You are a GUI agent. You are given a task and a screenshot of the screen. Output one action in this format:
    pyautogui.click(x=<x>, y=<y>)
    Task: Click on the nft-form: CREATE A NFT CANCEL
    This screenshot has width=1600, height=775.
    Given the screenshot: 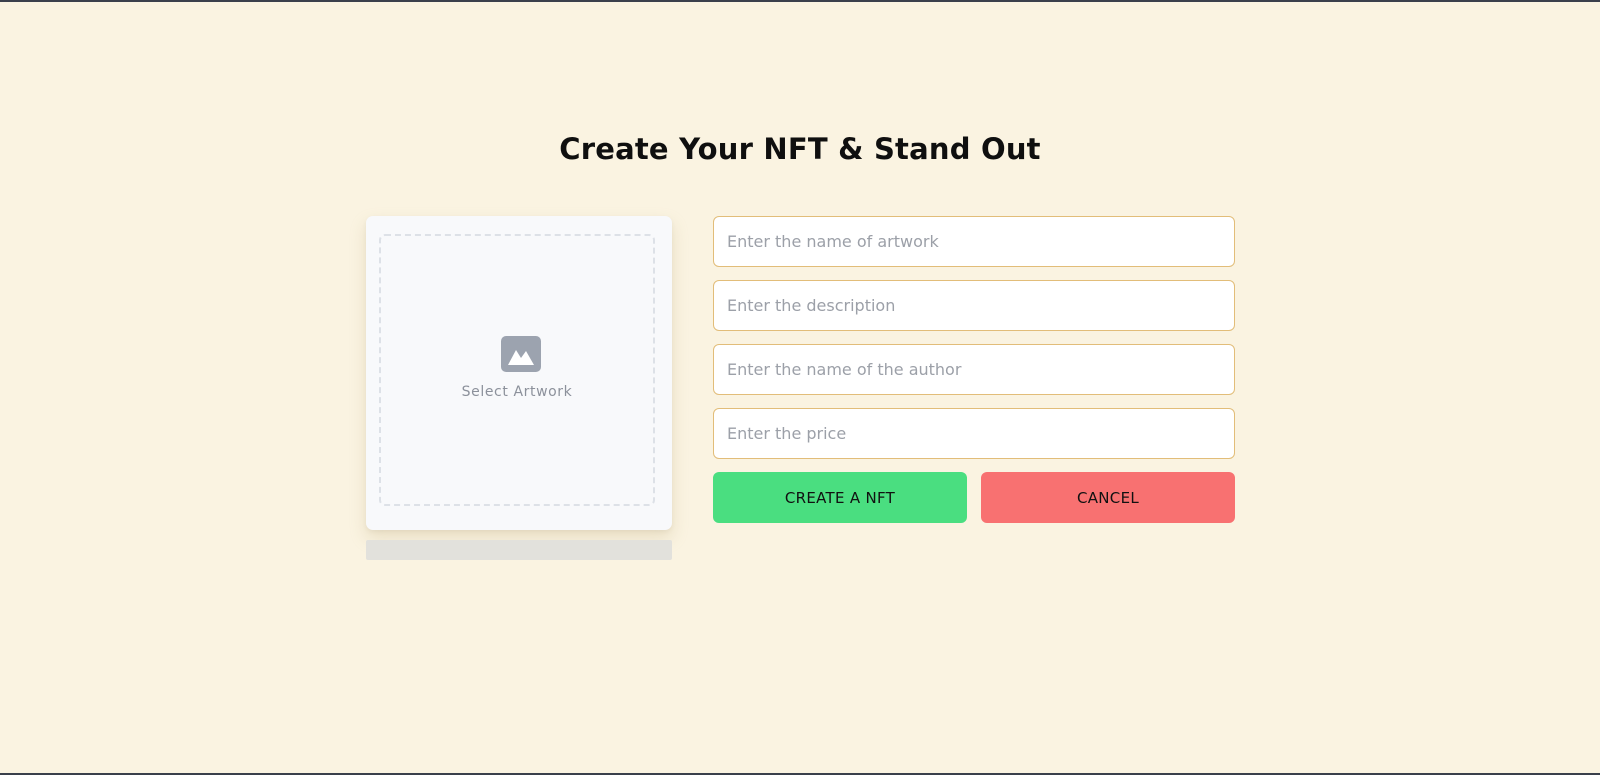 What is the action you would take?
    pyautogui.click(x=974, y=369)
    